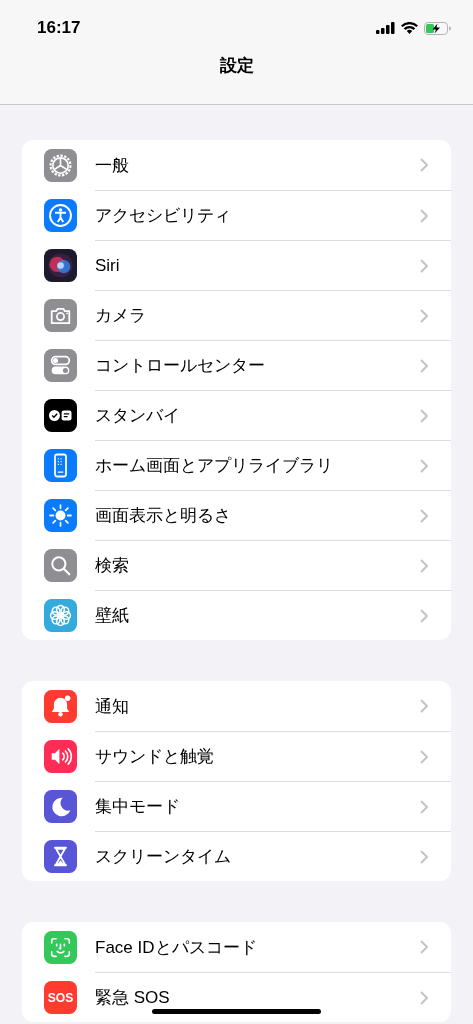 The image size is (473, 1024). I want to click on settings-row: コントロールセンター, so click(236, 365).